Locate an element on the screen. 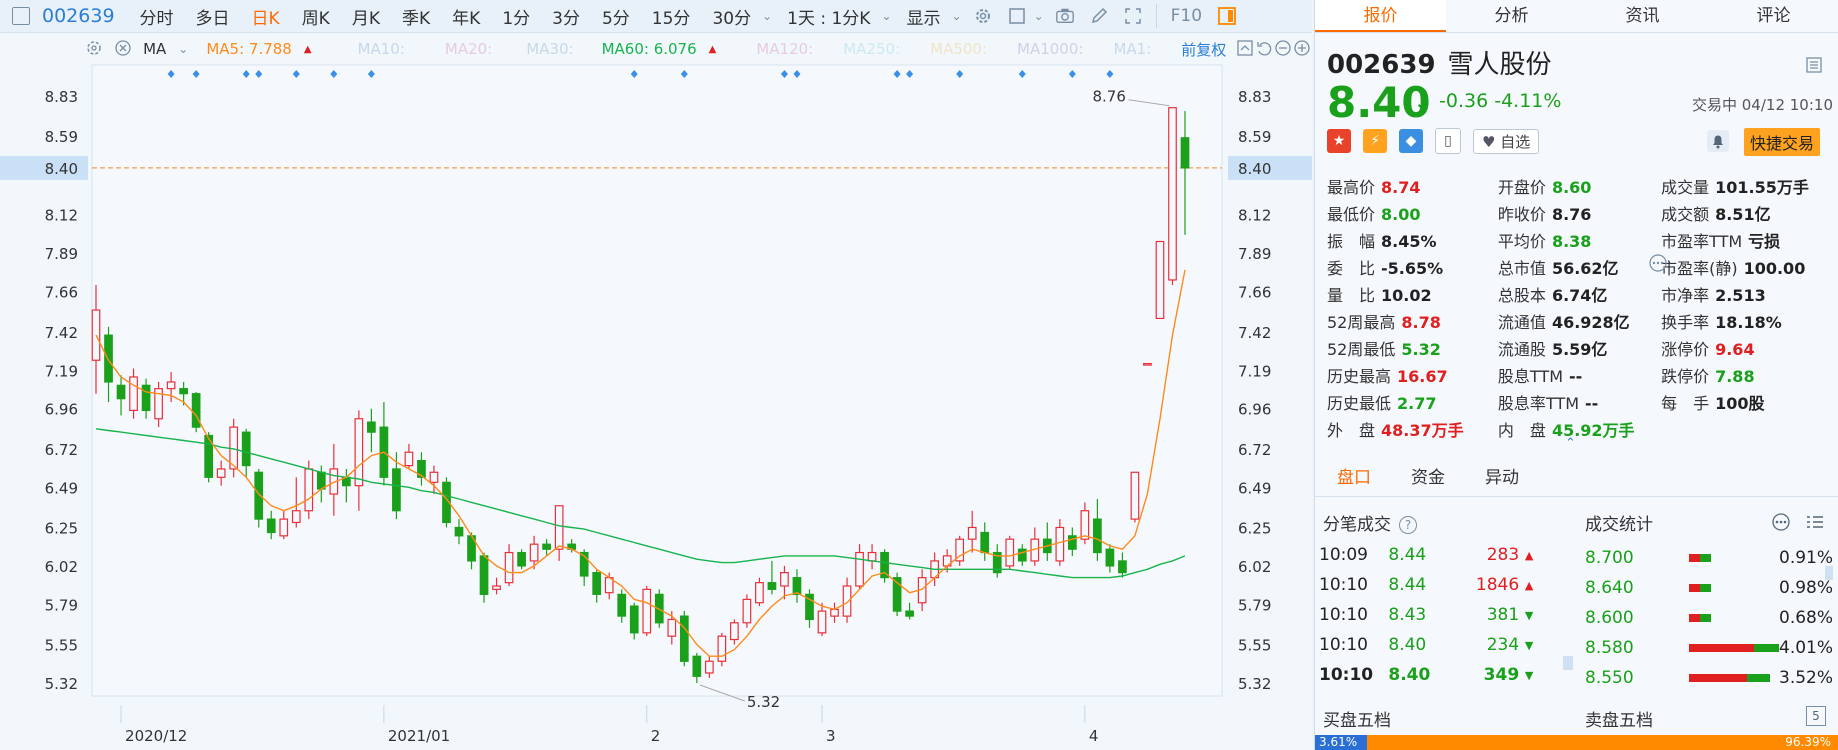 Image resolution: width=1838 pixels, height=750 pixels. period-tab: 年K is located at coordinates (466, 16).